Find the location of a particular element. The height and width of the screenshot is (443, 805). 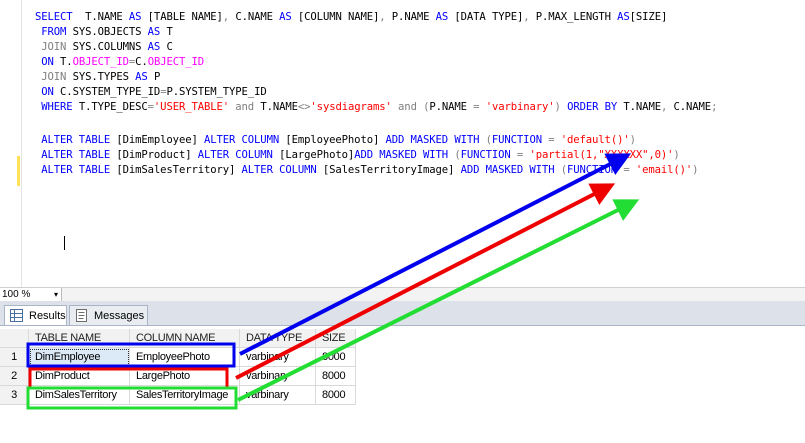

column-header: TABLE NAME is located at coordinates (79, 338).